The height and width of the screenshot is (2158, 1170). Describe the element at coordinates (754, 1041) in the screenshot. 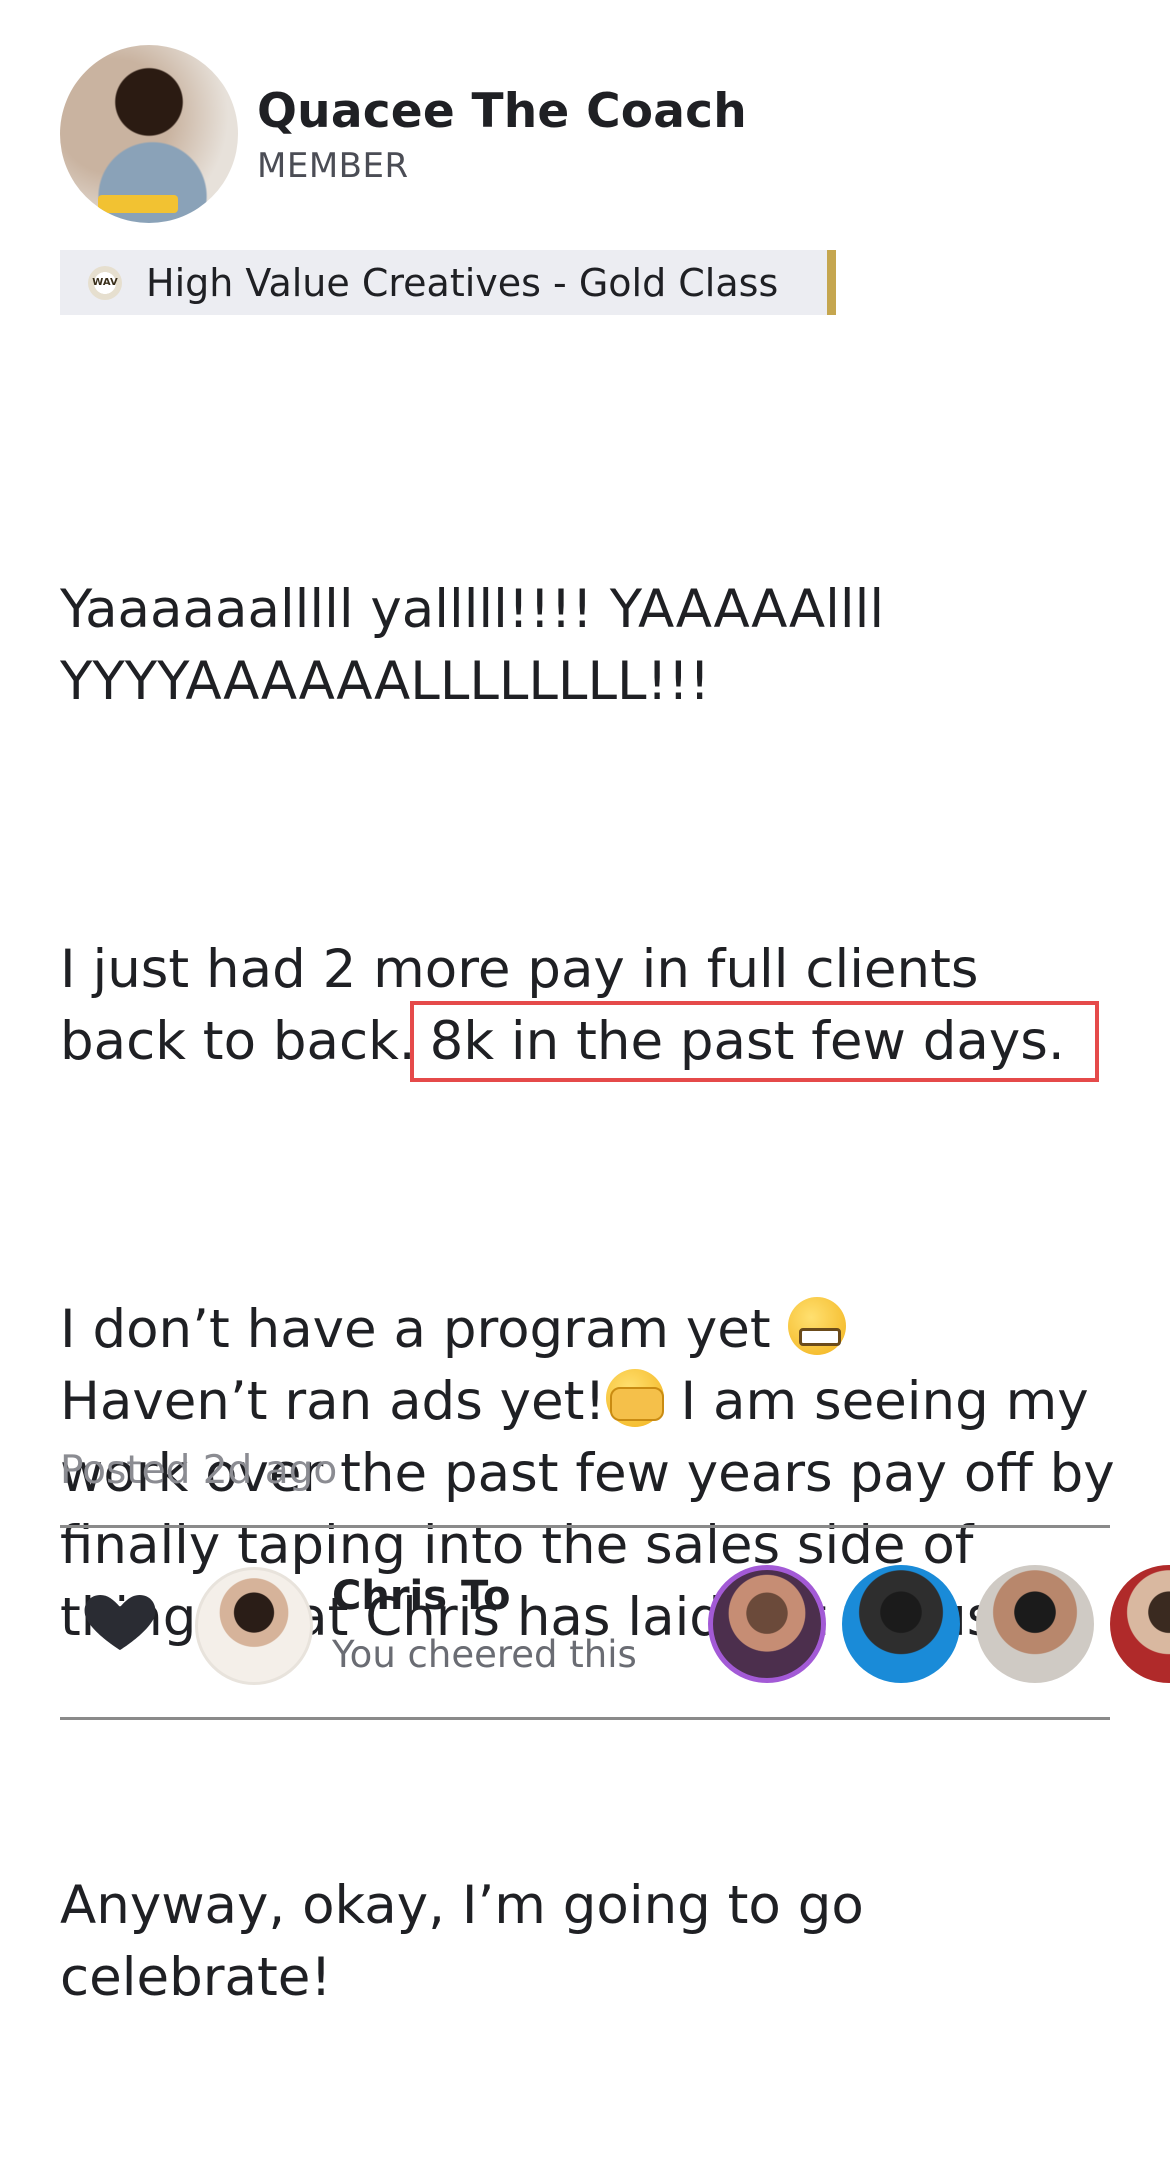

I see `highlighted-text: 8k in the past few days.` at that location.